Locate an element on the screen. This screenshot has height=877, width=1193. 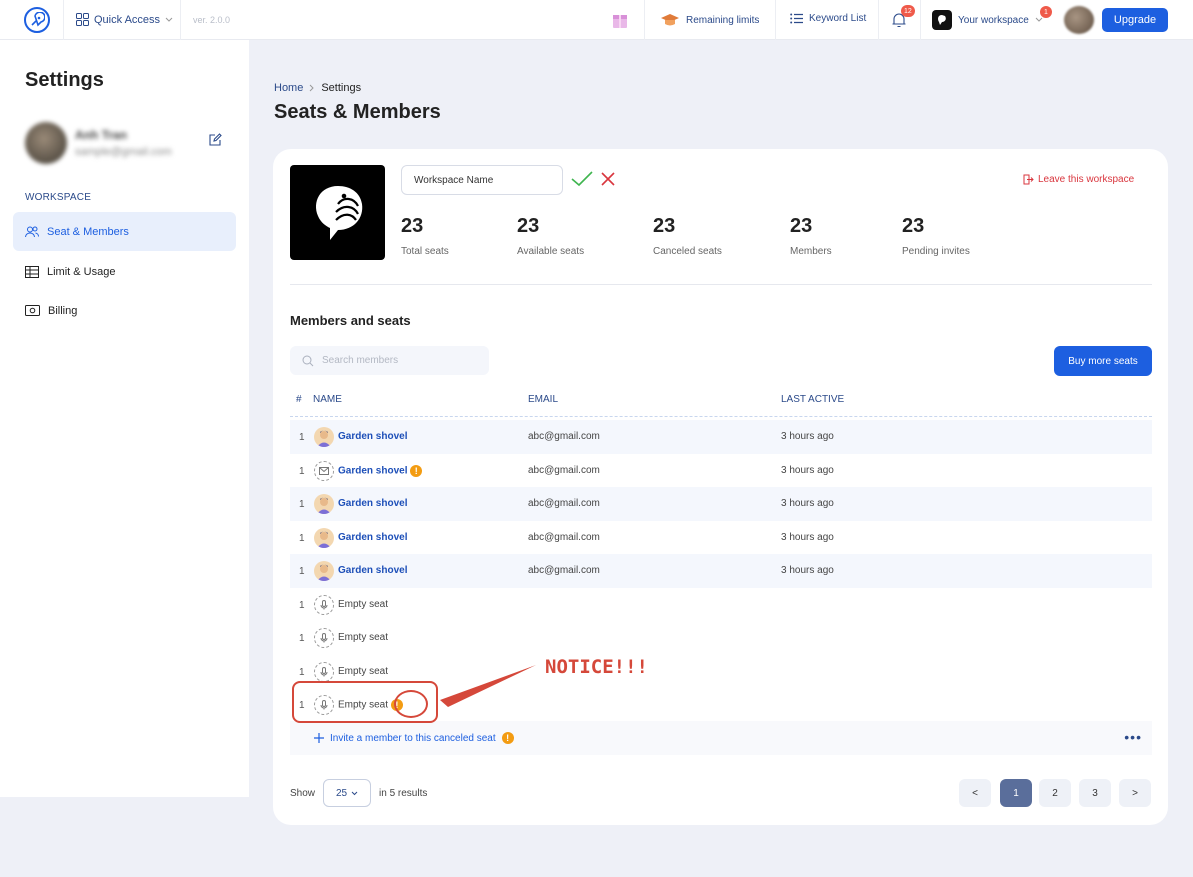
annotation-arrow is located at coordinates (488, 686).